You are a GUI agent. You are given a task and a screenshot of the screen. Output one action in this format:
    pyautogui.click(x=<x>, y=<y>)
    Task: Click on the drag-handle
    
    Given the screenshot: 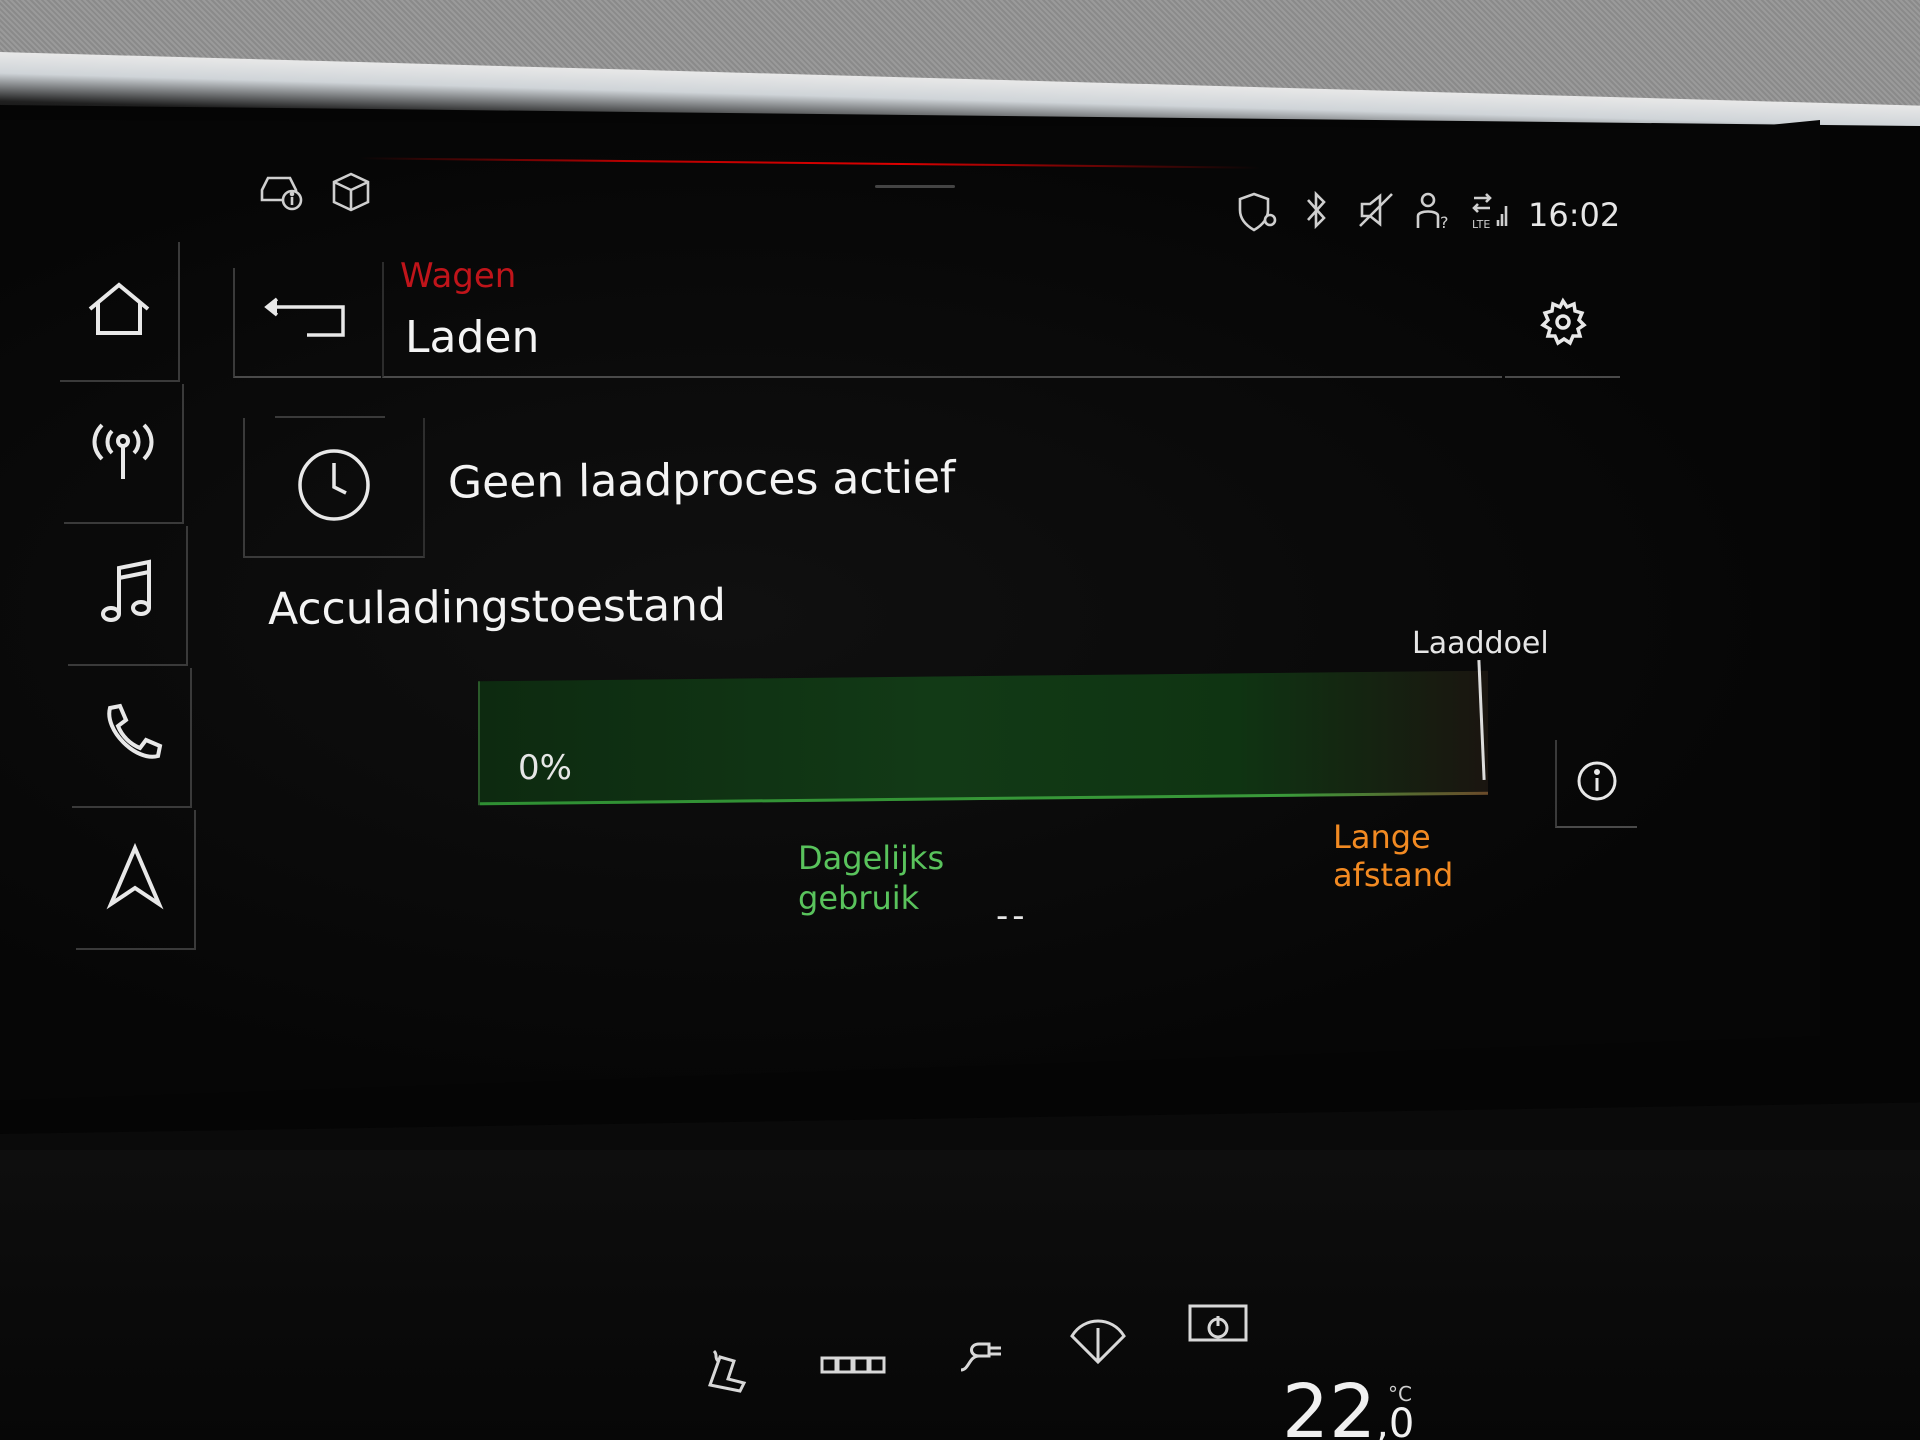 What is the action you would take?
    pyautogui.click(x=915, y=186)
    